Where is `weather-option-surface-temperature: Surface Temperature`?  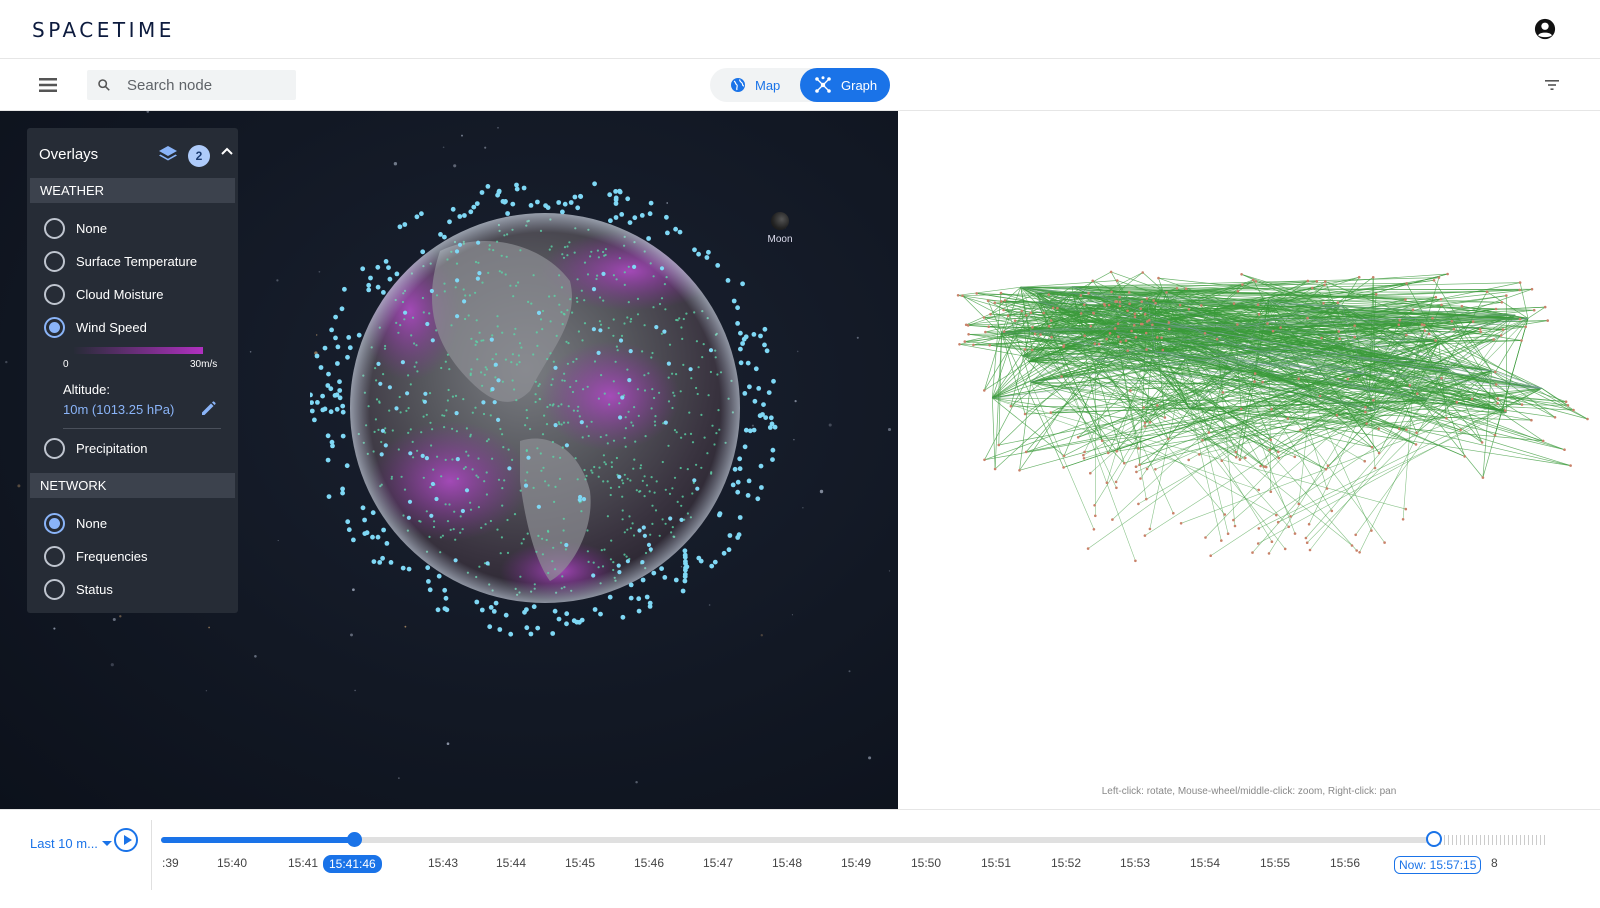
weather-option-surface-temperature: Surface Temperature is located at coordinates (139, 261).